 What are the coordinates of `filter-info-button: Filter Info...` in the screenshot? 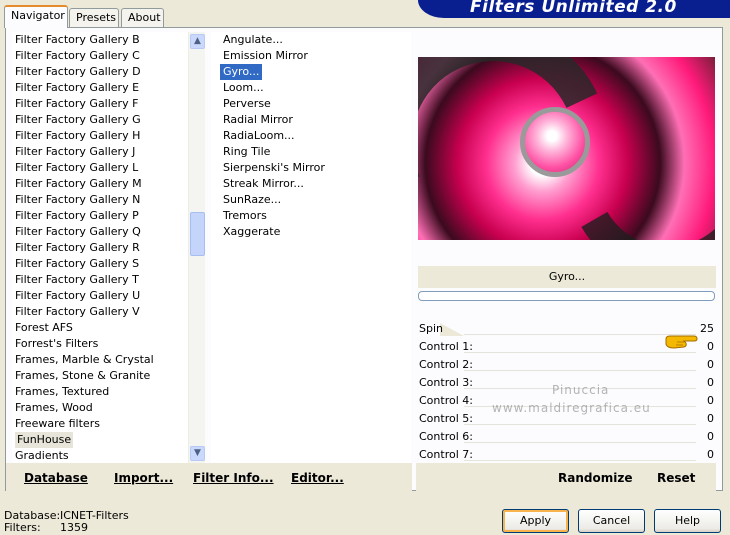 It's located at (233, 478).